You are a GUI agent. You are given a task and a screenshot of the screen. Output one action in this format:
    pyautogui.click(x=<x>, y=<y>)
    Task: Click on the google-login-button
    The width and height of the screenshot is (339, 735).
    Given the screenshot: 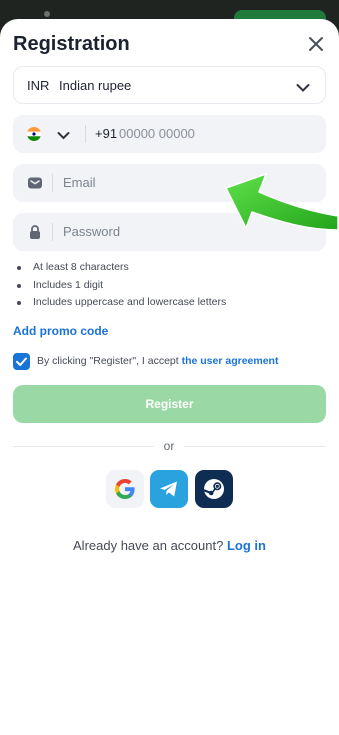 What is the action you would take?
    pyautogui.click(x=125, y=489)
    